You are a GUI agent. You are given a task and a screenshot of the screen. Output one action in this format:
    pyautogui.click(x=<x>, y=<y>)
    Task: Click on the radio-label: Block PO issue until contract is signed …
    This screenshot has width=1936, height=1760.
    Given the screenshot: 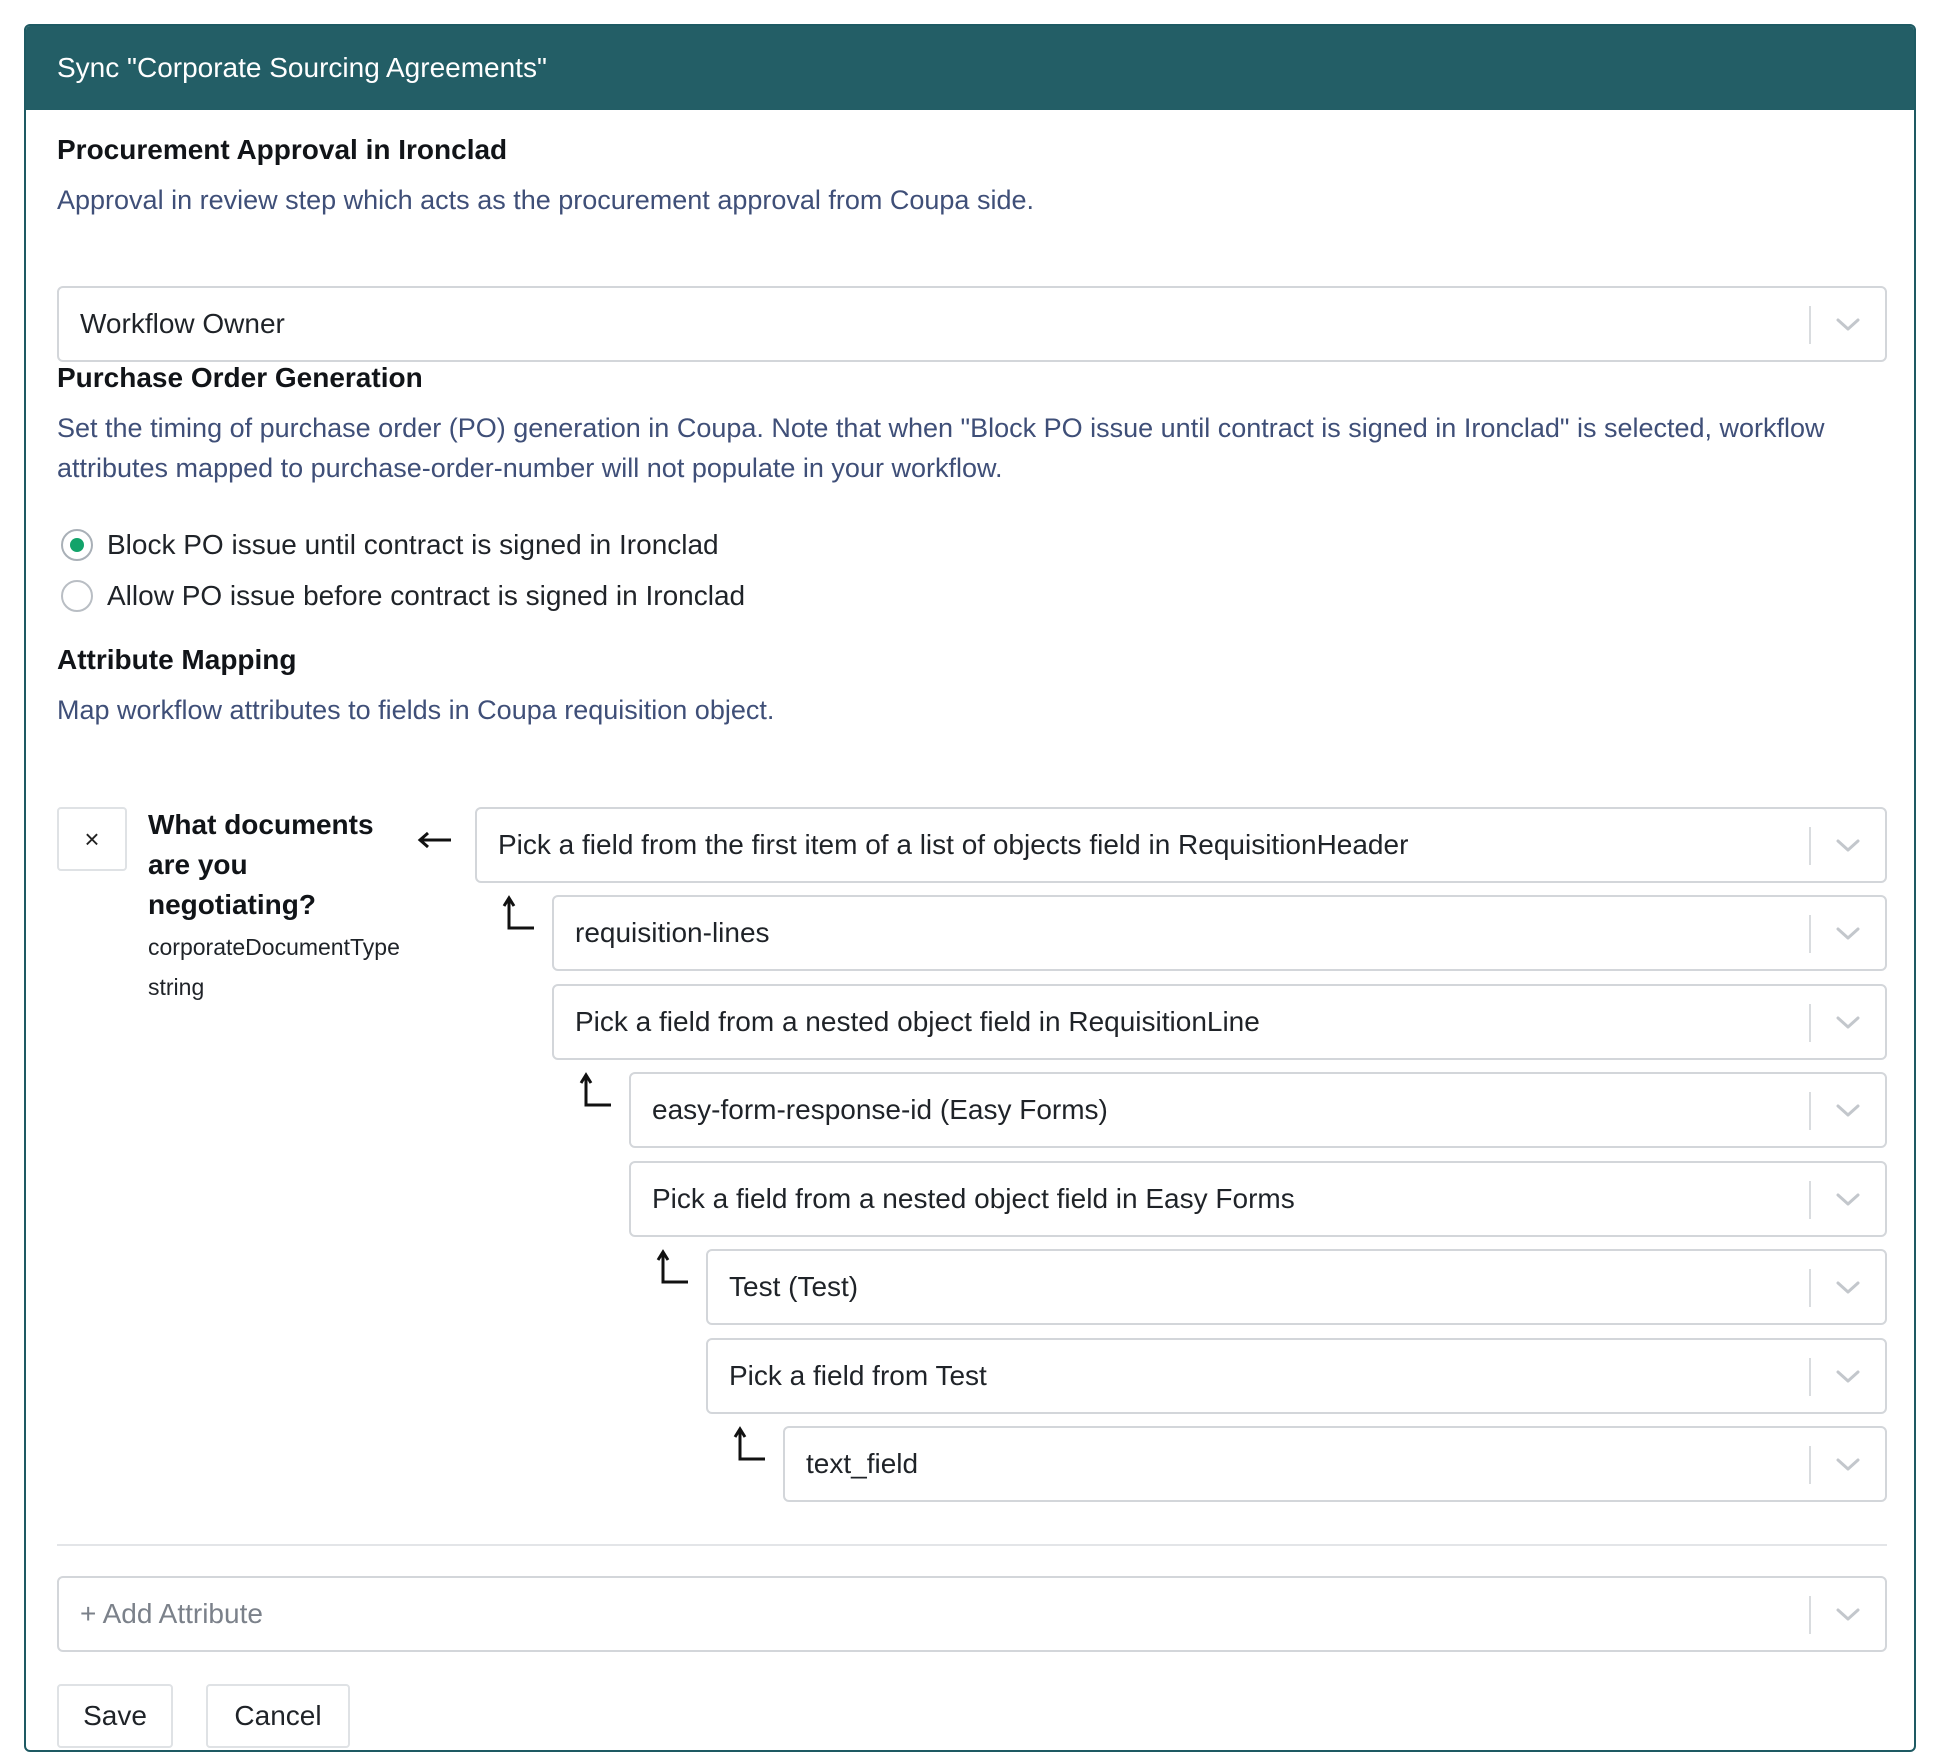 What is the action you would take?
    pyautogui.click(x=413, y=544)
    